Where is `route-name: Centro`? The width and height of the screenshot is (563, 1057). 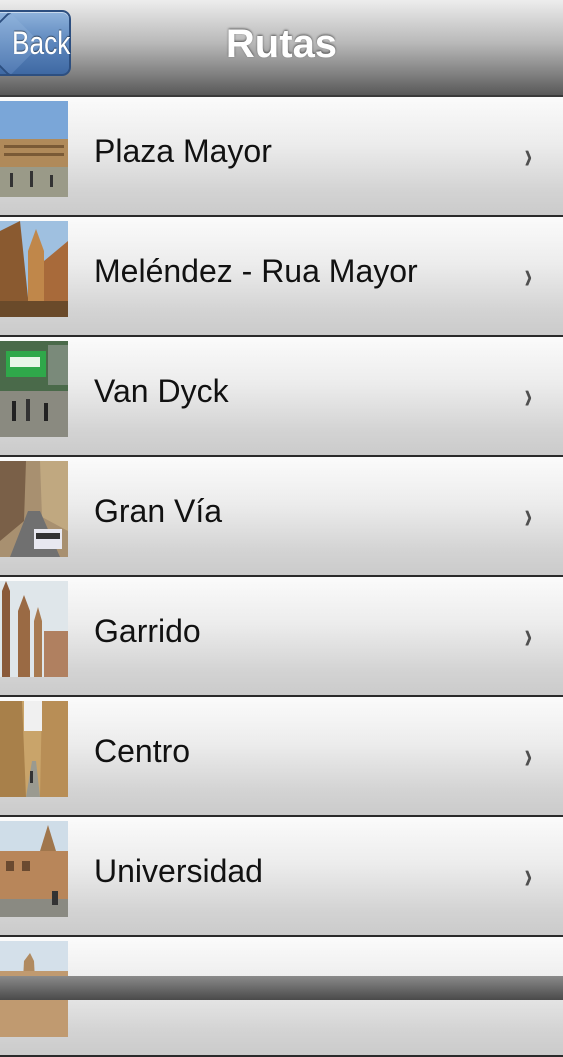 route-name: Centro is located at coordinates (142, 751).